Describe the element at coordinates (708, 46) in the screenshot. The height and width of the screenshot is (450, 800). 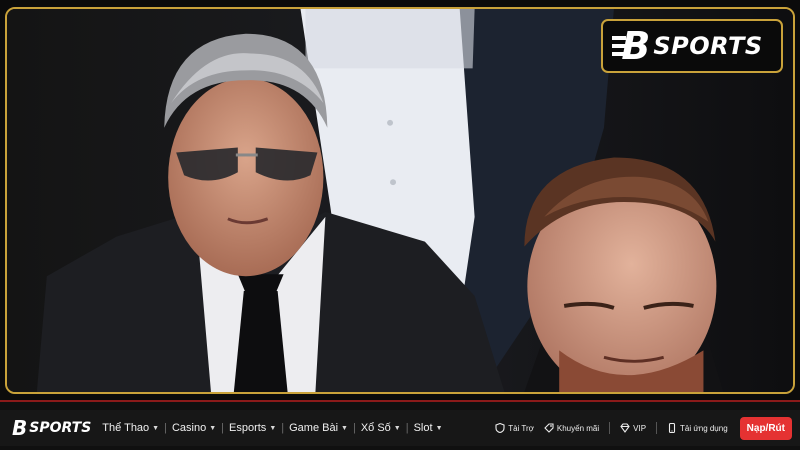
I see `brand-name: SPORTS` at that location.